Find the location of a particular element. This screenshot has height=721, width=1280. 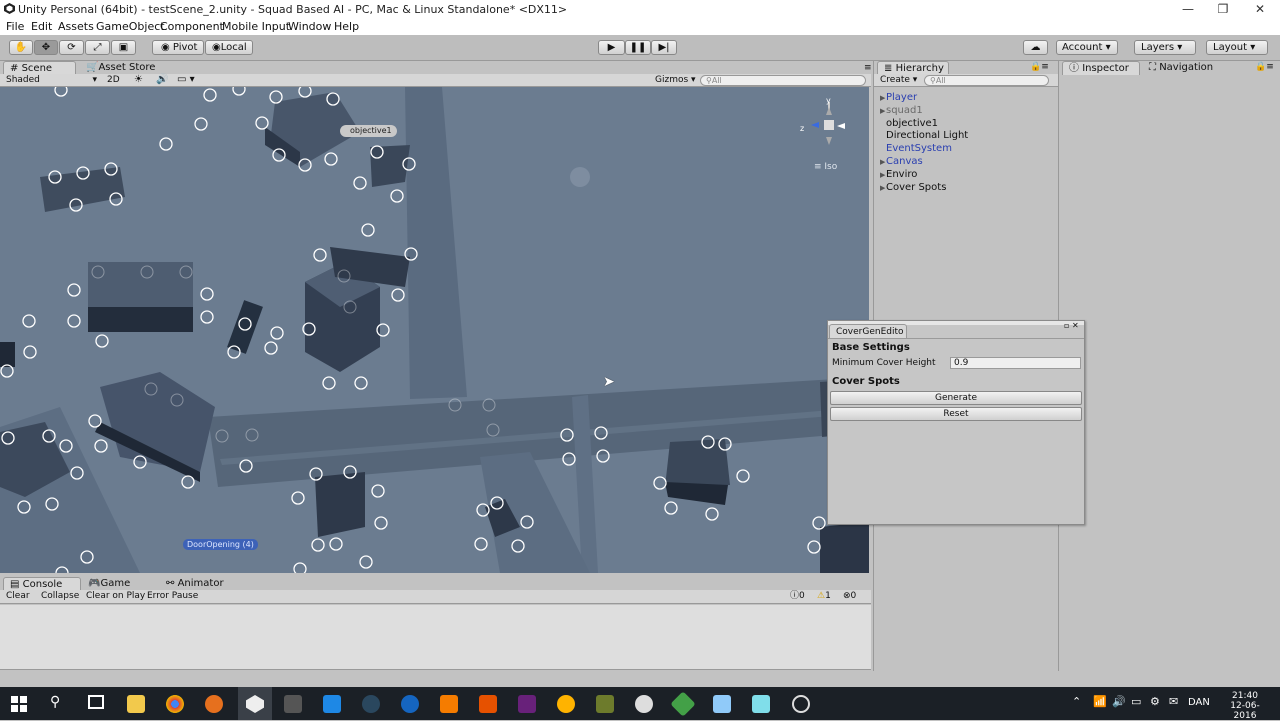

menu-help: Help is located at coordinates (346, 26).